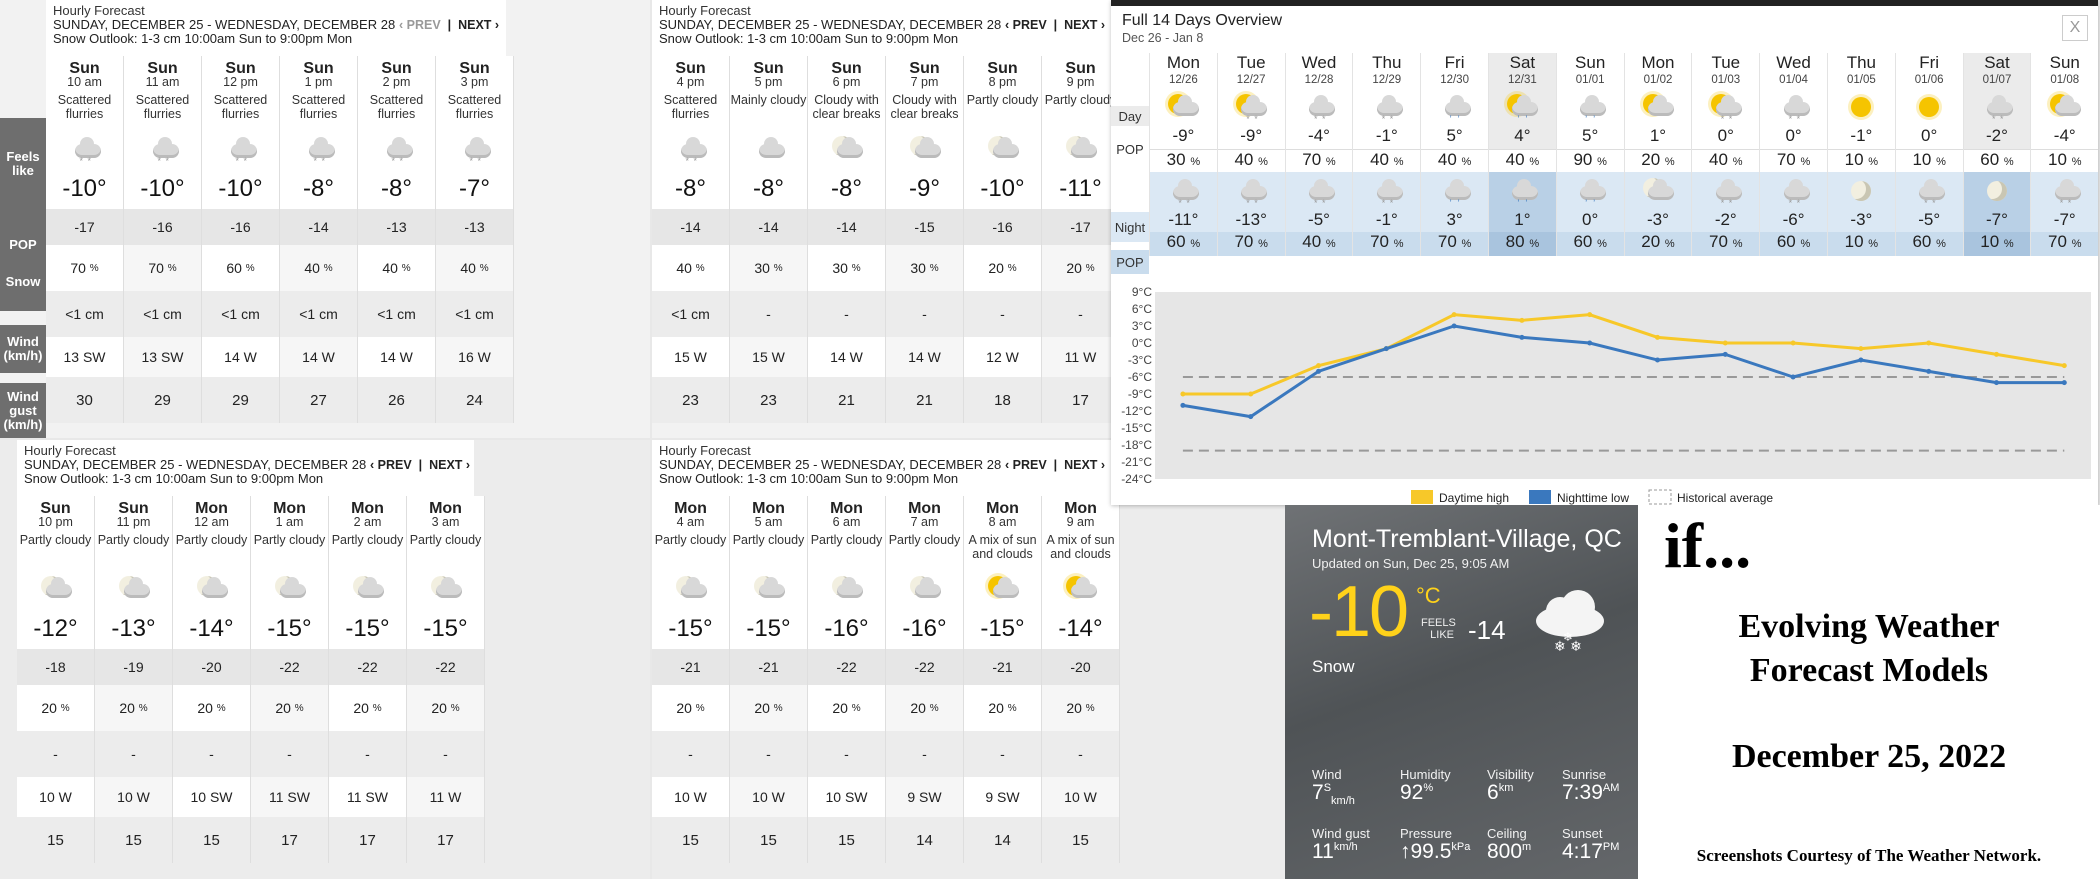  I want to click on day-of-week: Fri, so click(1929, 62).